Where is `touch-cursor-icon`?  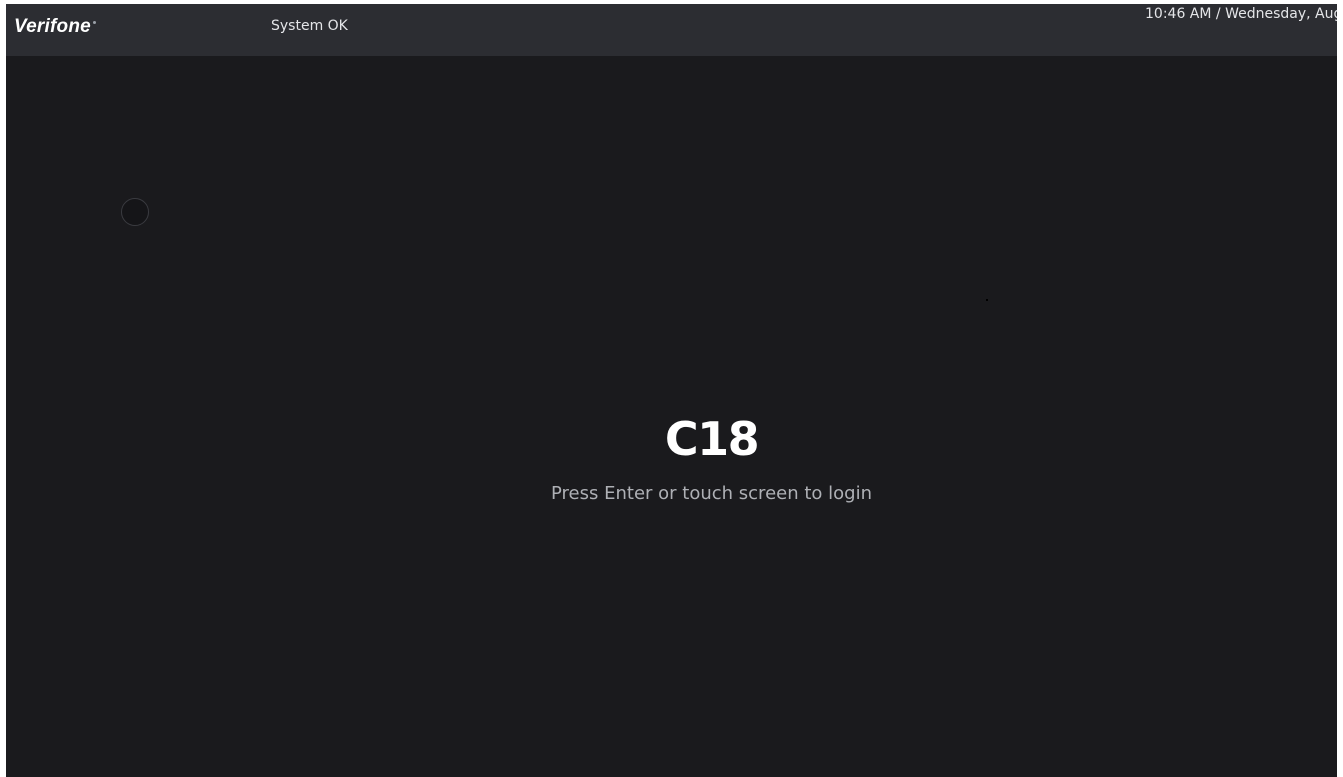
touch-cursor-icon is located at coordinates (135, 212).